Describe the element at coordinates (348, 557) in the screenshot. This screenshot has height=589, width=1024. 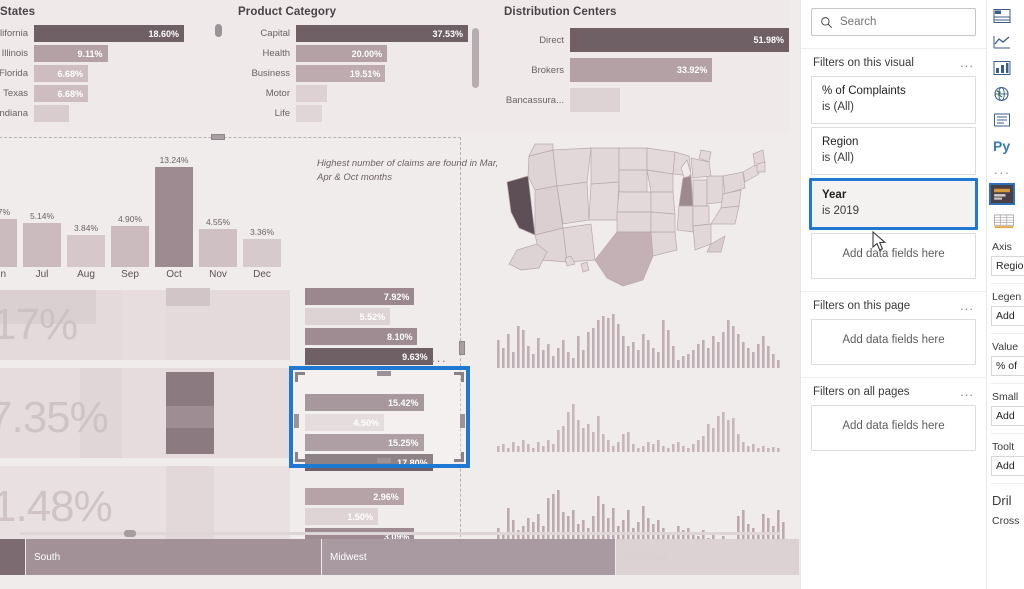
I see `region-label: Midwest` at that location.